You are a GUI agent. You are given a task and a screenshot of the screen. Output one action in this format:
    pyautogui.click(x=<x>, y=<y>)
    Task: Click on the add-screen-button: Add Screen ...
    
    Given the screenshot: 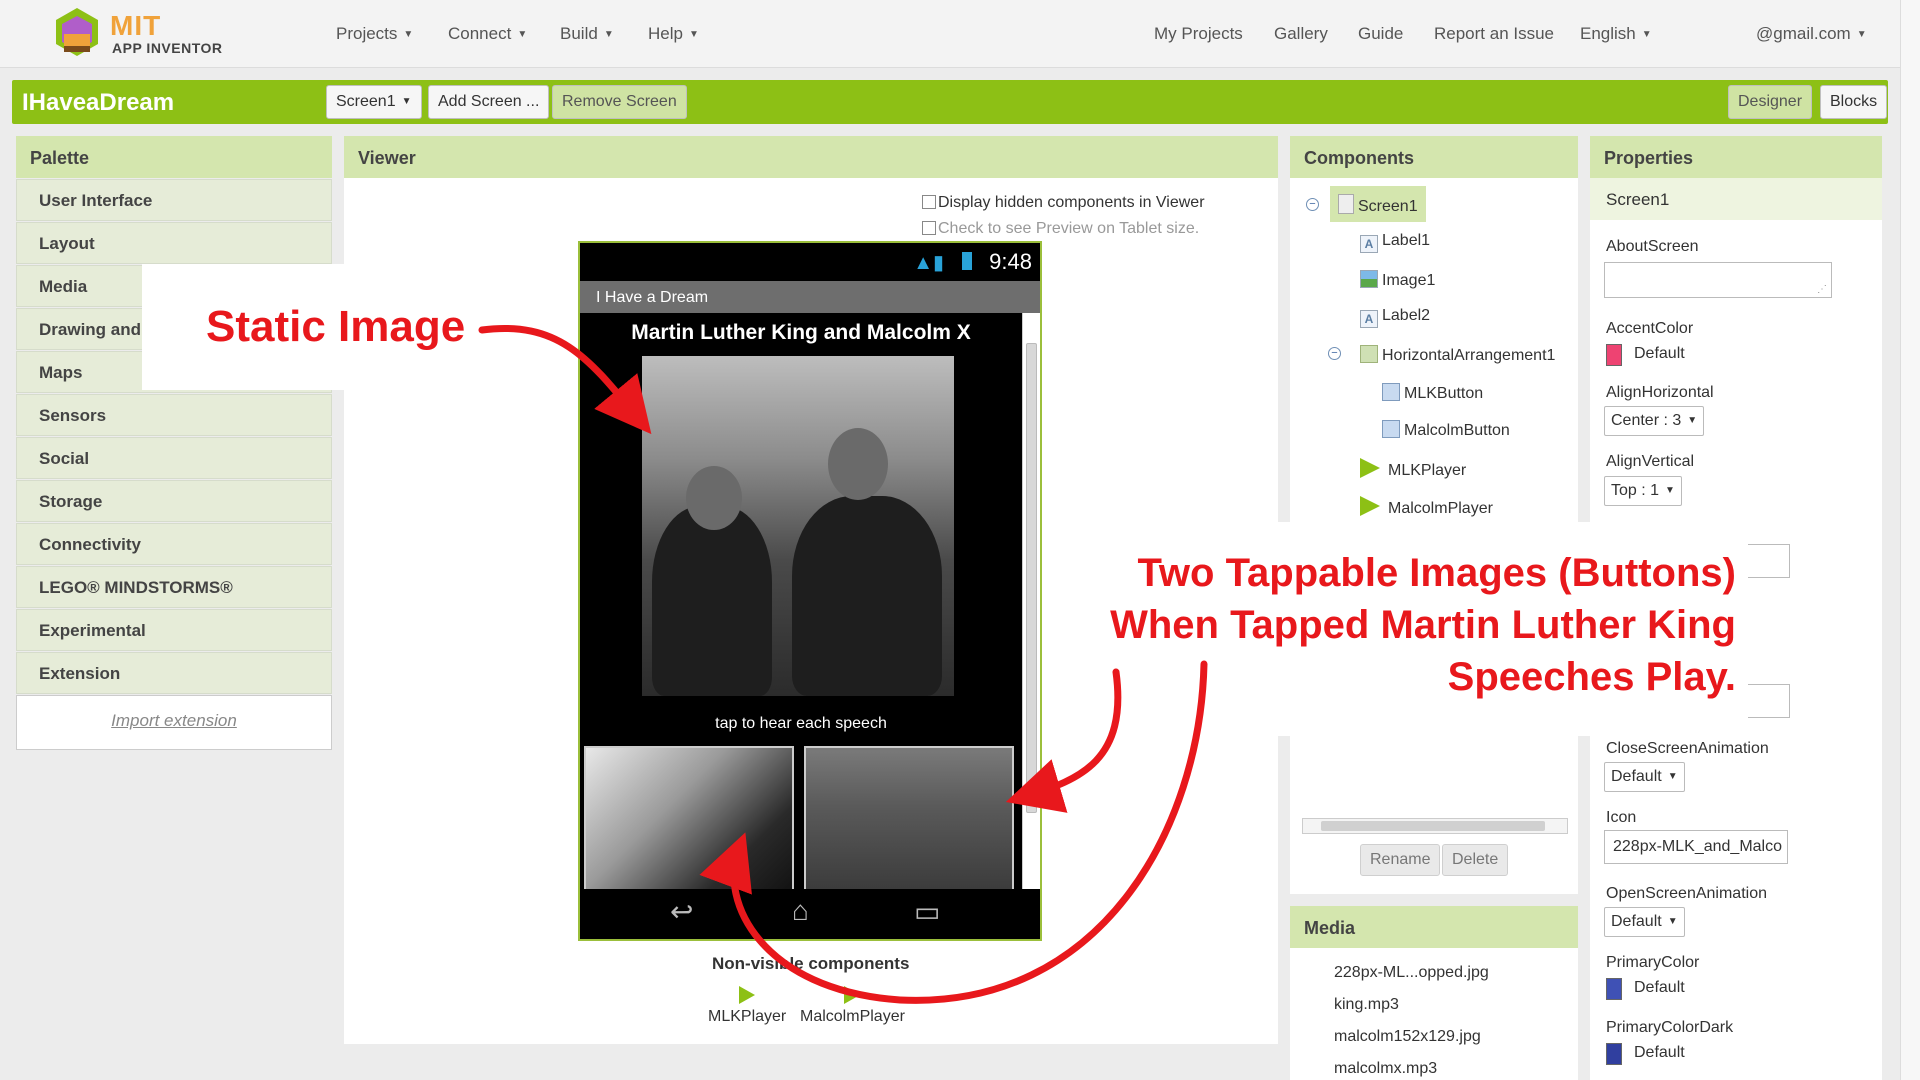 What is the action you would take?
    pyautogui.click(x=489, y=102)
    